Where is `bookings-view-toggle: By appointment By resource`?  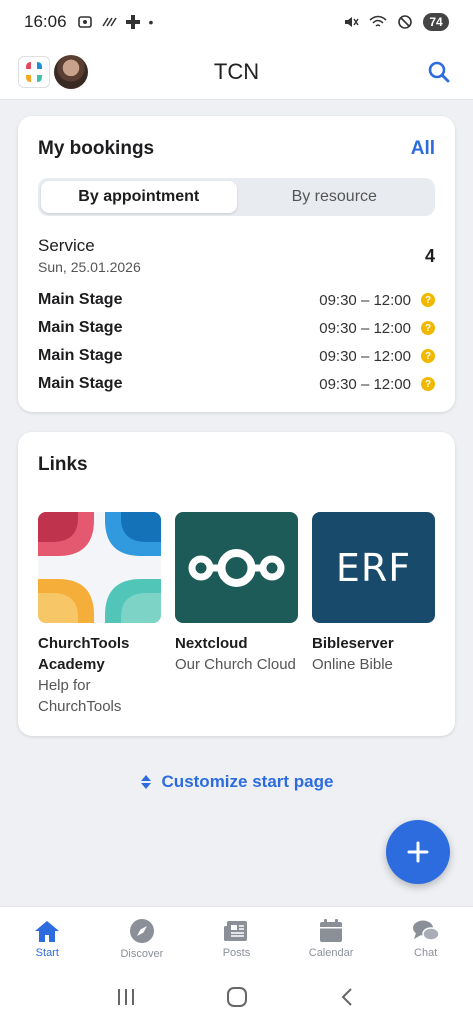
bookings-view-toggle: By appointment By resource is located at coordinates (236, 197).